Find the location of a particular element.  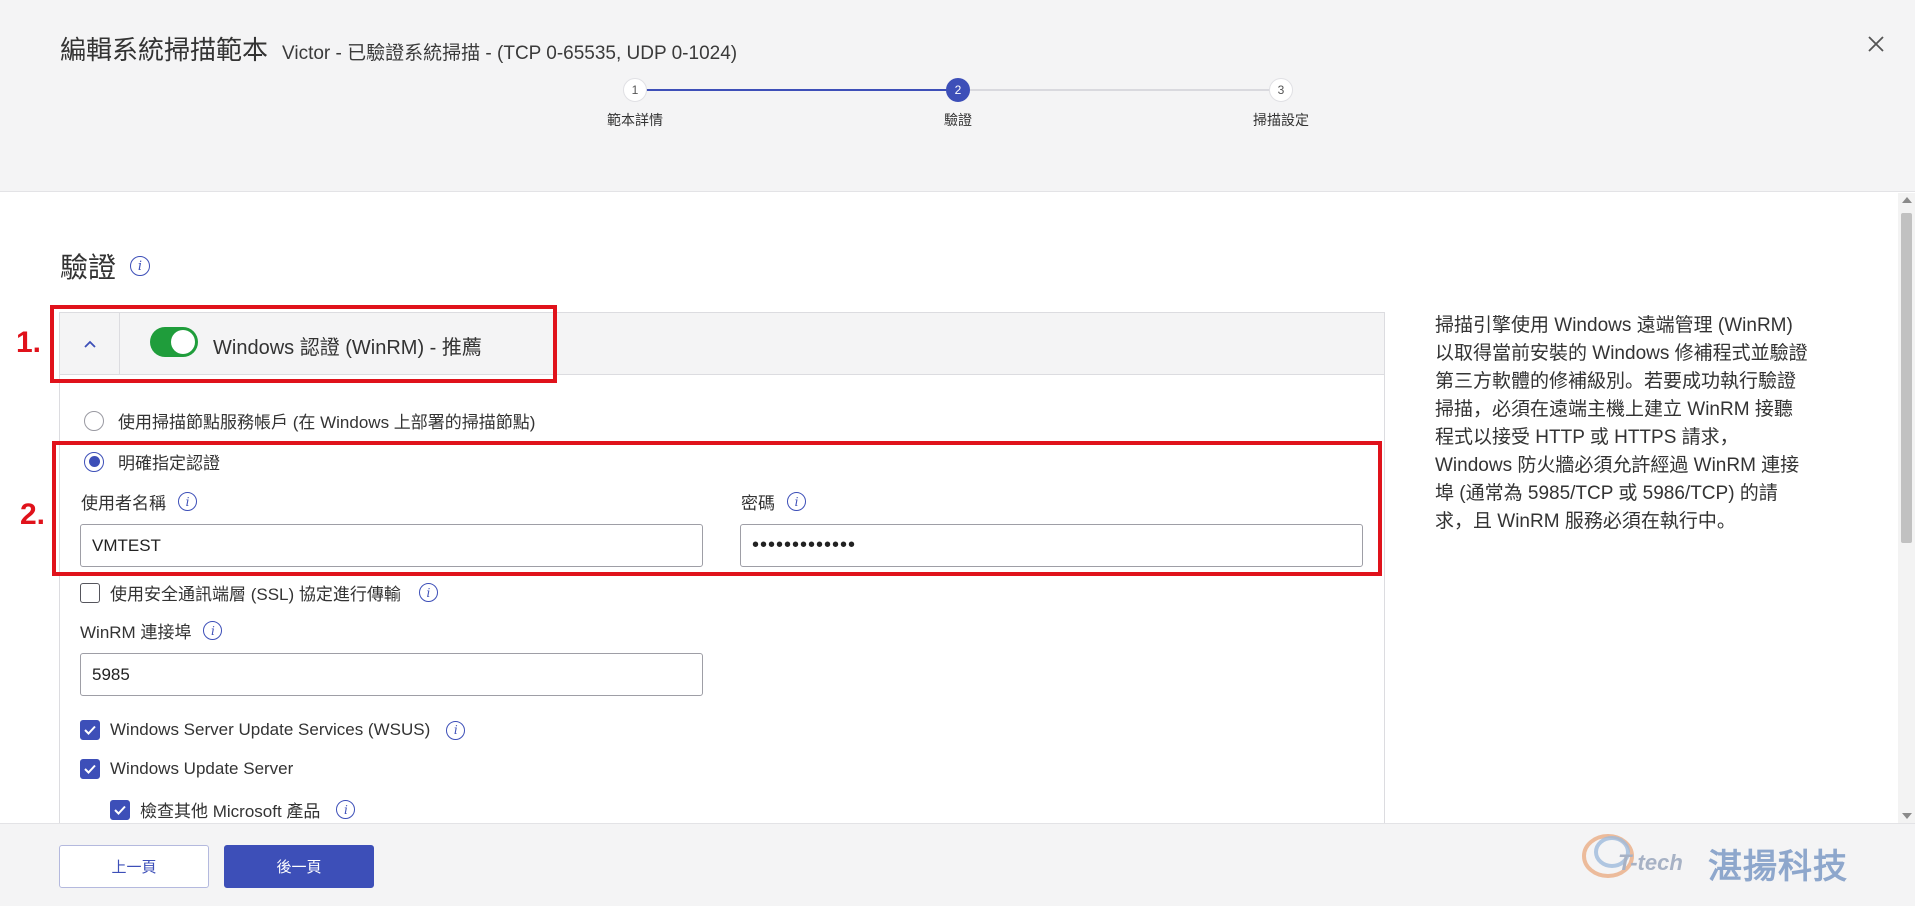

scrollbar-thumb is located at coordinates (1906, 378).